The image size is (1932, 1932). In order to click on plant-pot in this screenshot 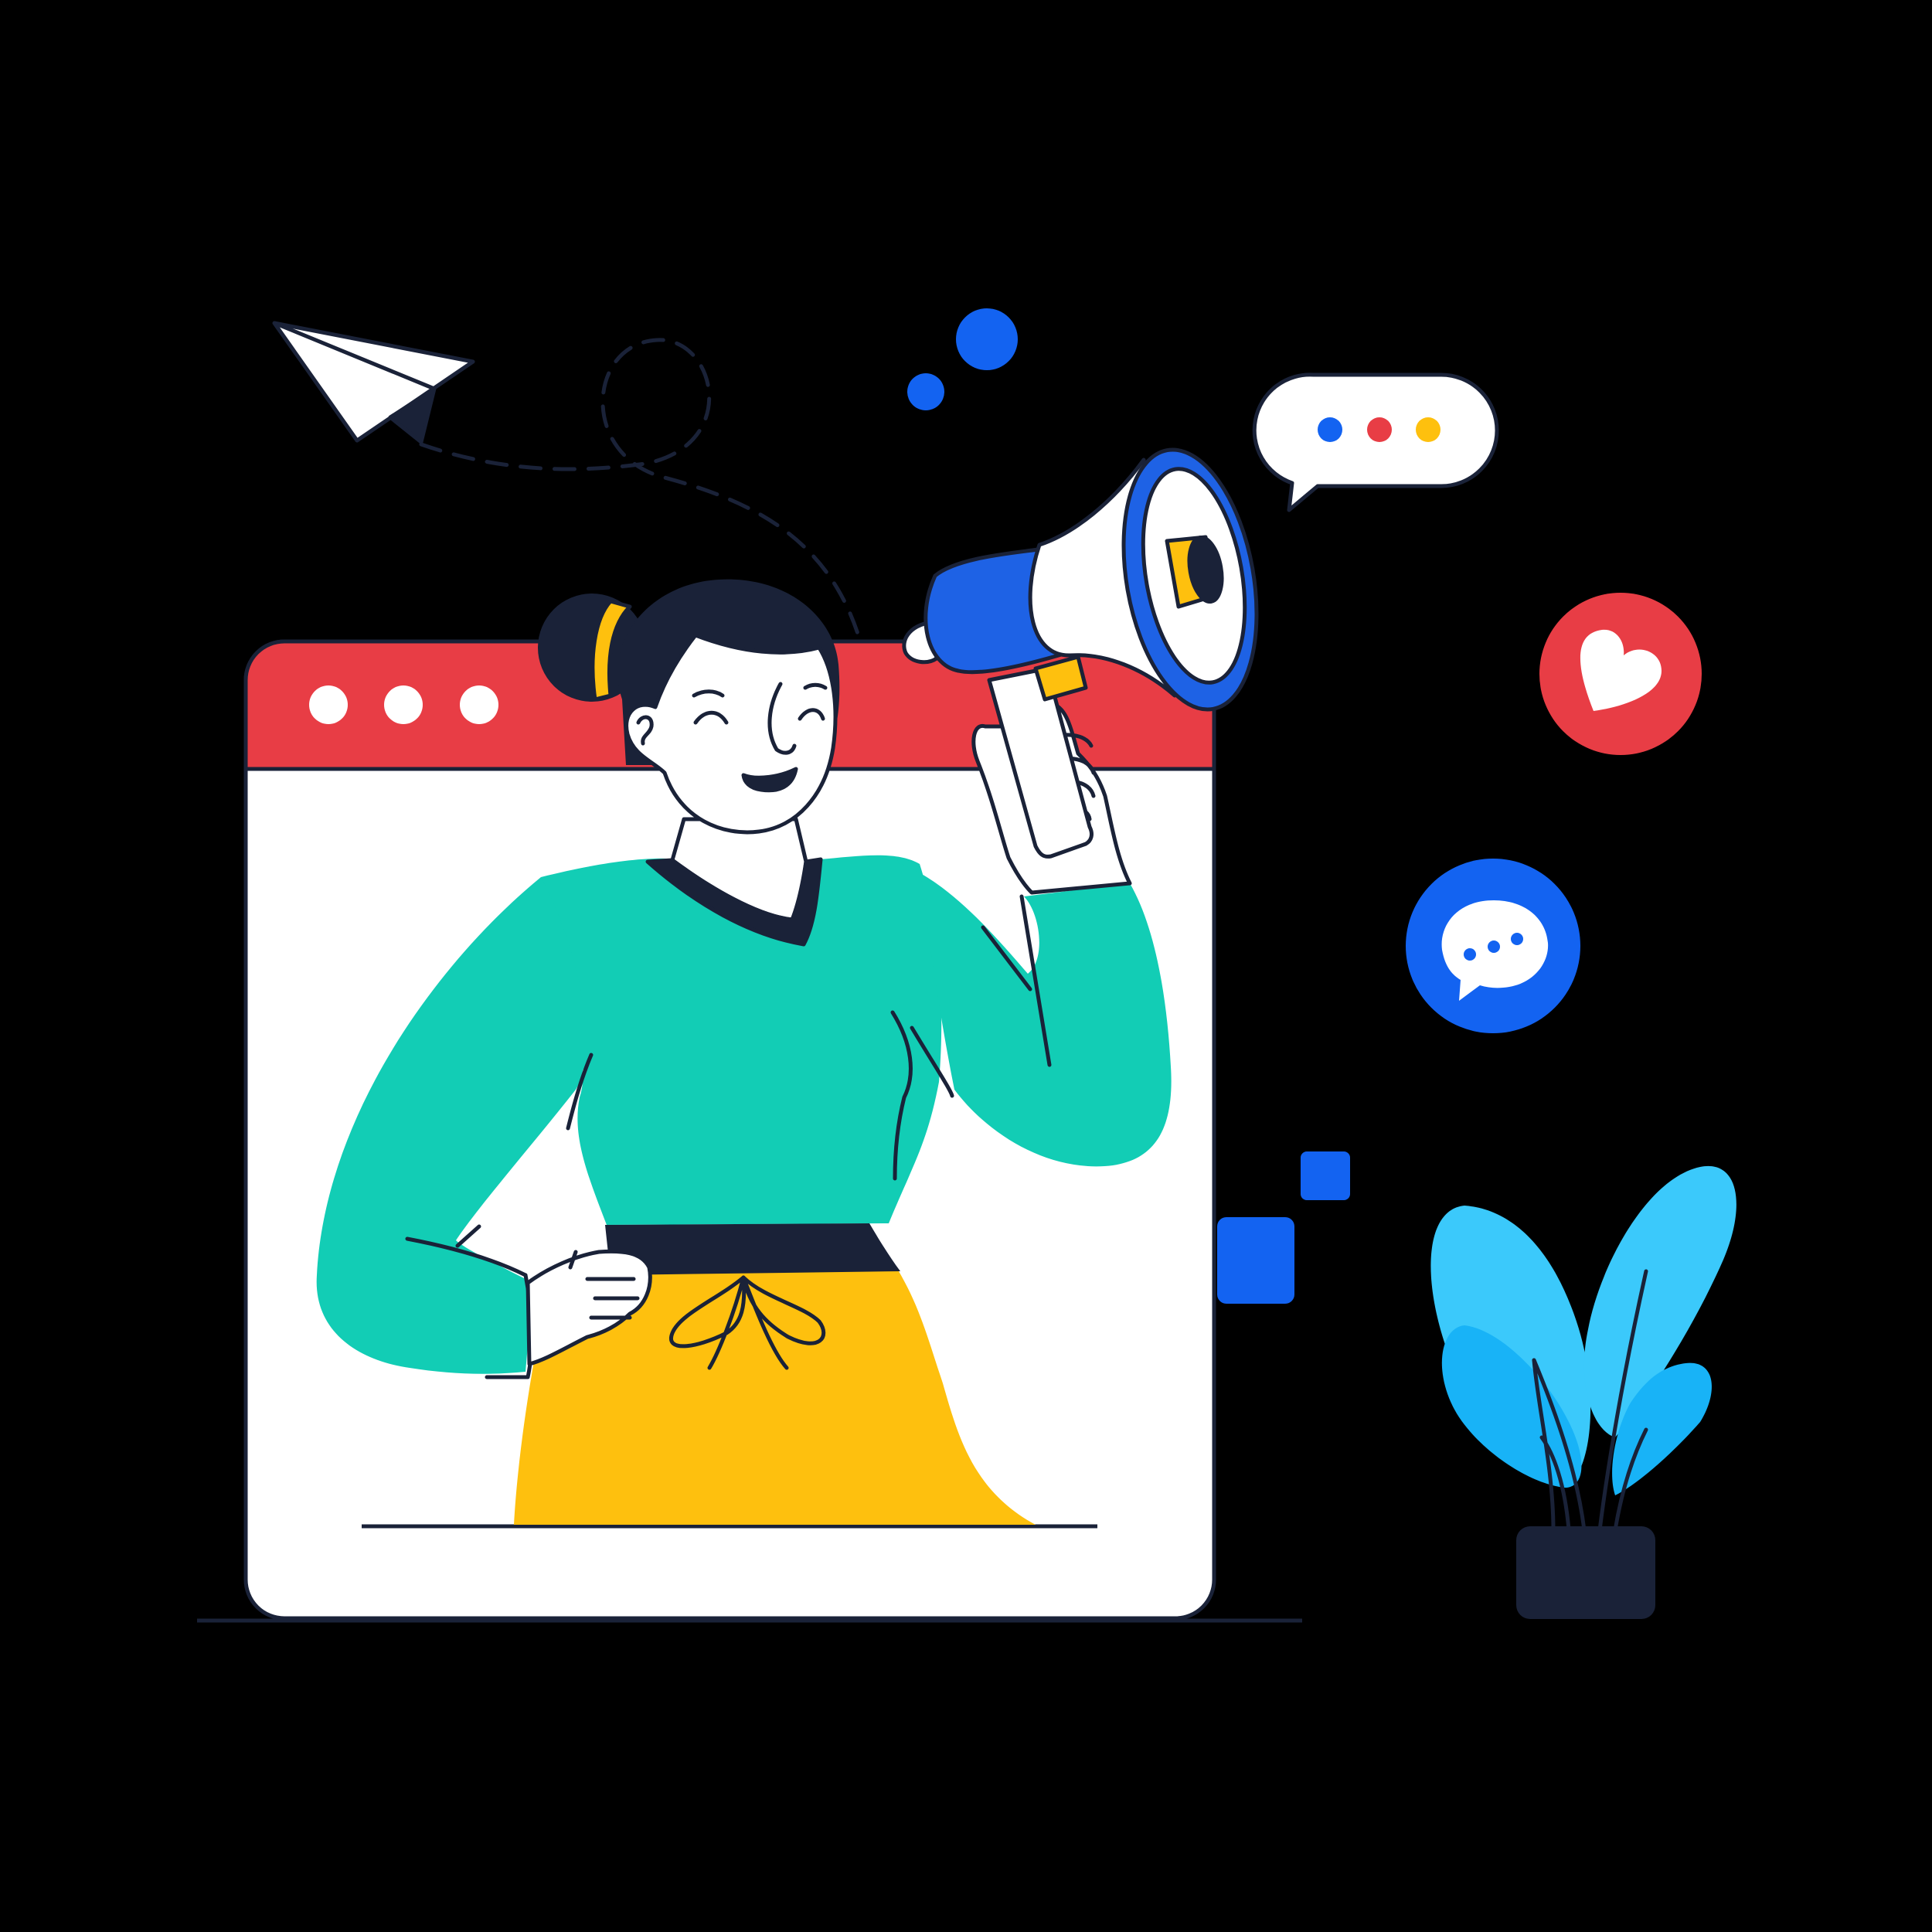, I will do `click(1586, 1573)`.